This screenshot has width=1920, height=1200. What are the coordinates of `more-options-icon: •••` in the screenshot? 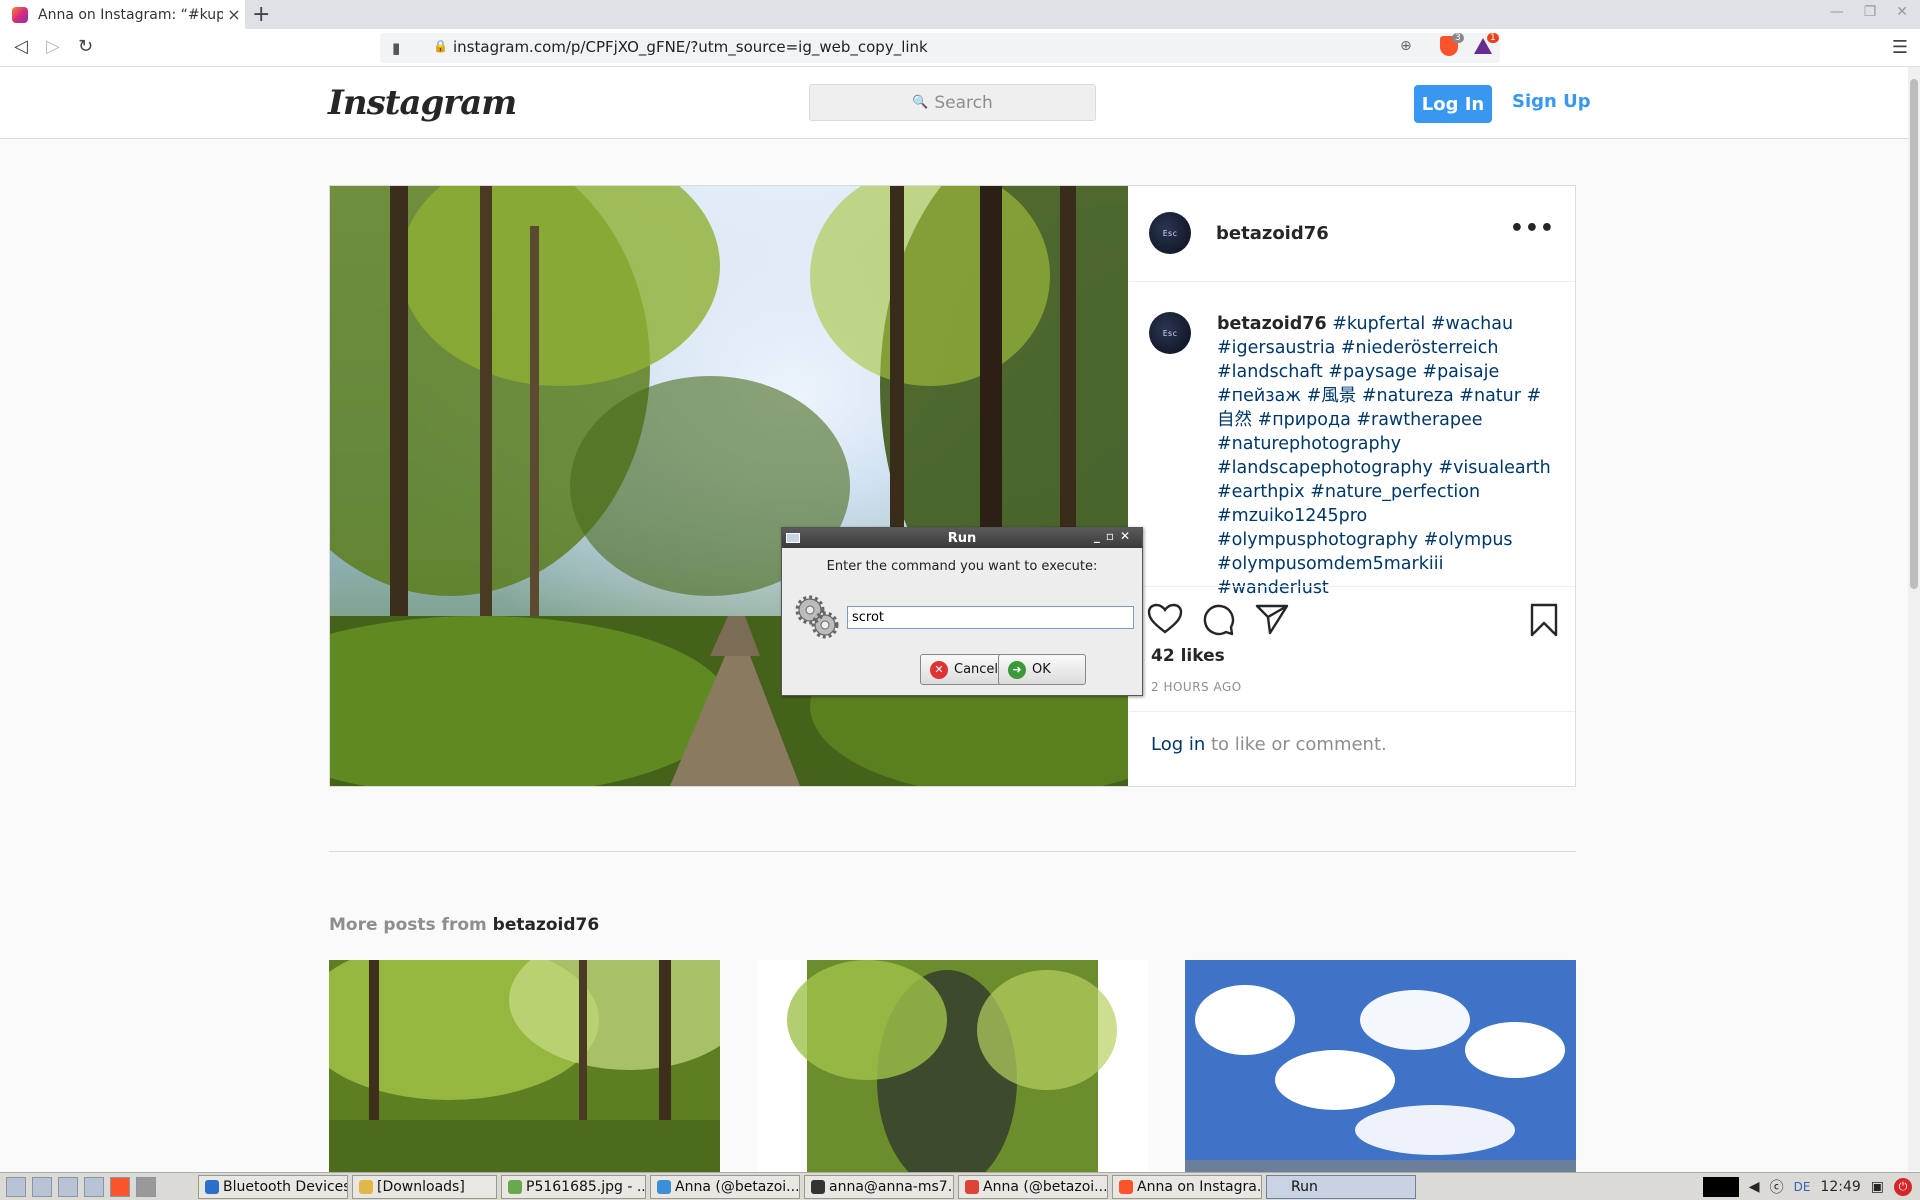 It's located at (1532, 228).